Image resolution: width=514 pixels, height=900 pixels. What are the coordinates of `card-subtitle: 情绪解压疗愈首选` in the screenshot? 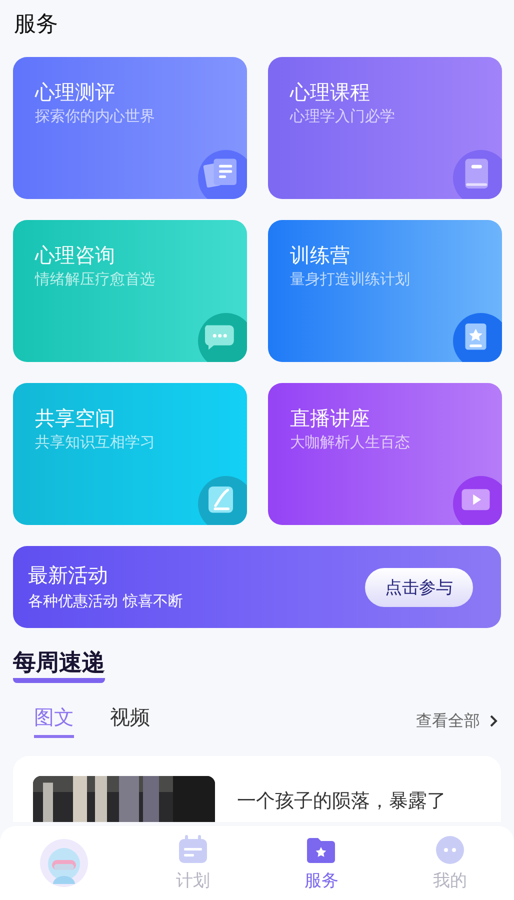 It's located at (95, 279).